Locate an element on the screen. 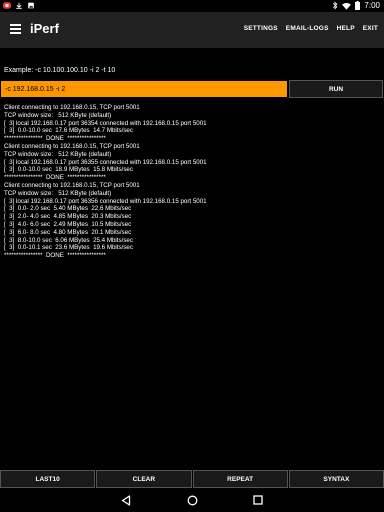  status-bar-left is located at coordinates (19, 5).